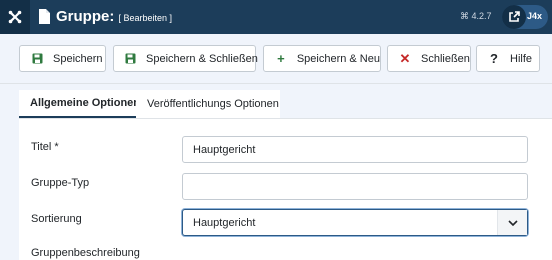 Image resolution: width=552 pixels, height=260 pixels. What do you see at coordinates (15, 17) in the screenshot?
I see `joomla-logo-icon` at bounding box center [15, 17].